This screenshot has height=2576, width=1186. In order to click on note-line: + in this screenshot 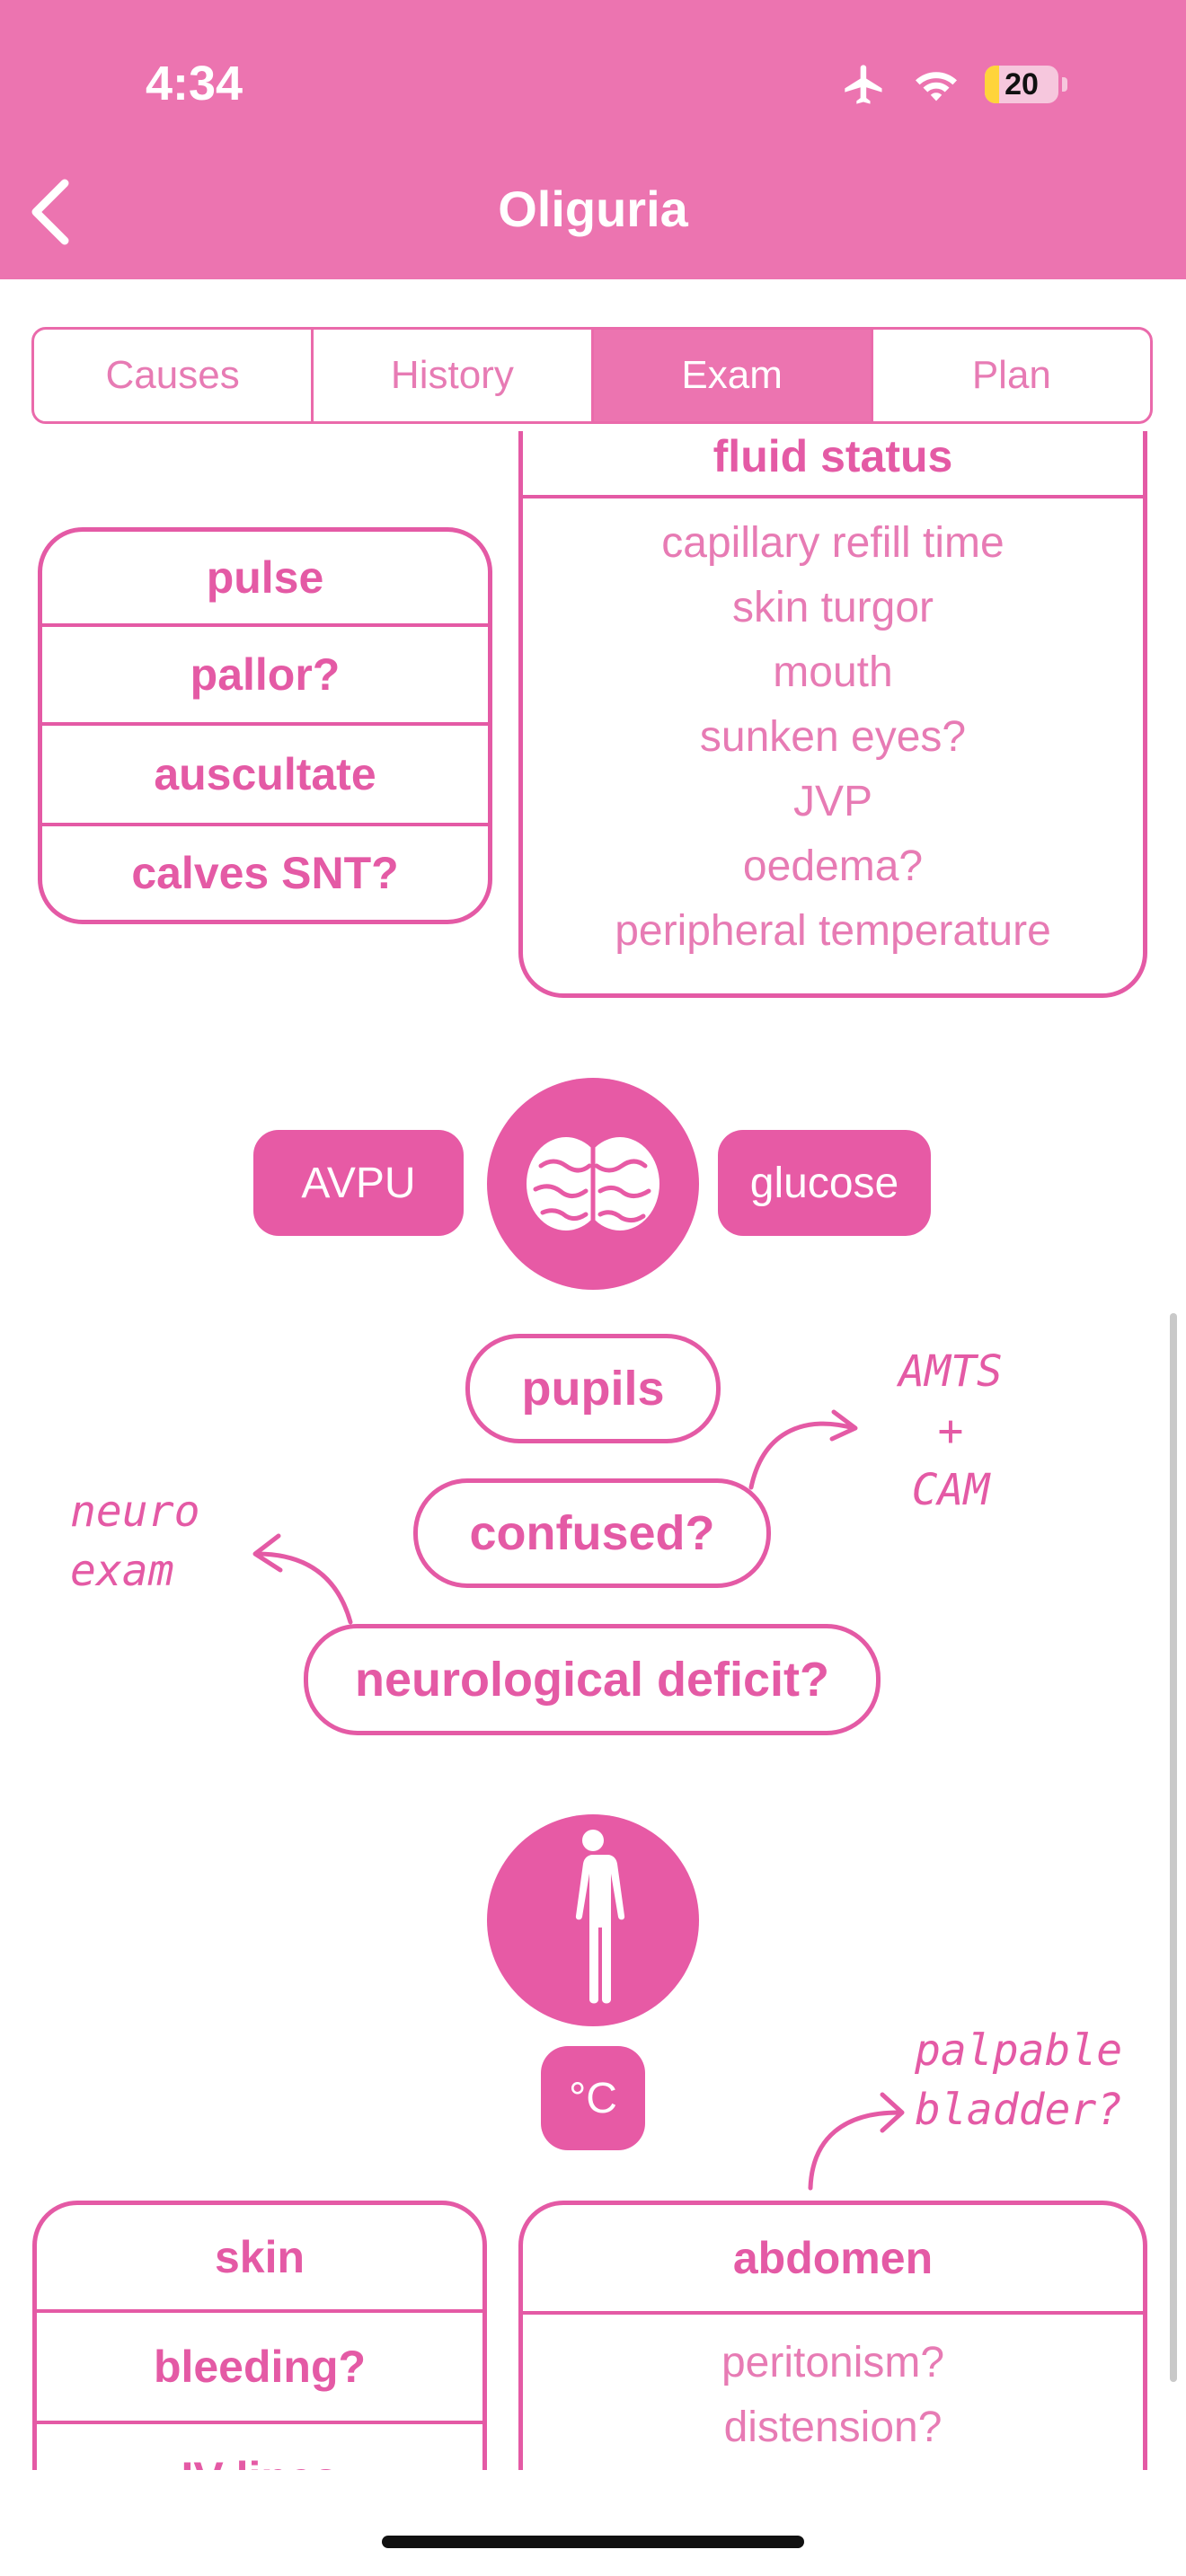, I will do `click(950, 1431)`.